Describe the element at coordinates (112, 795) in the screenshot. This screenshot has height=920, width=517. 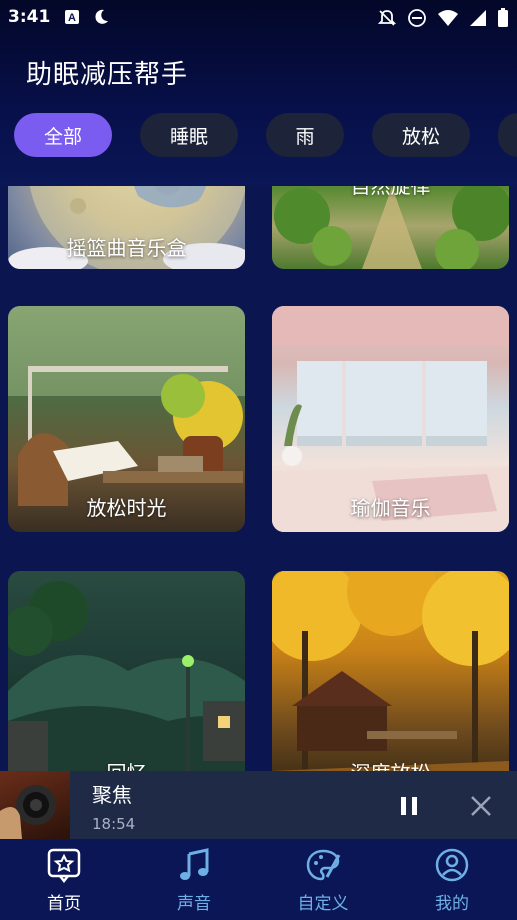
I see `player-title: 聚焦` at that location.